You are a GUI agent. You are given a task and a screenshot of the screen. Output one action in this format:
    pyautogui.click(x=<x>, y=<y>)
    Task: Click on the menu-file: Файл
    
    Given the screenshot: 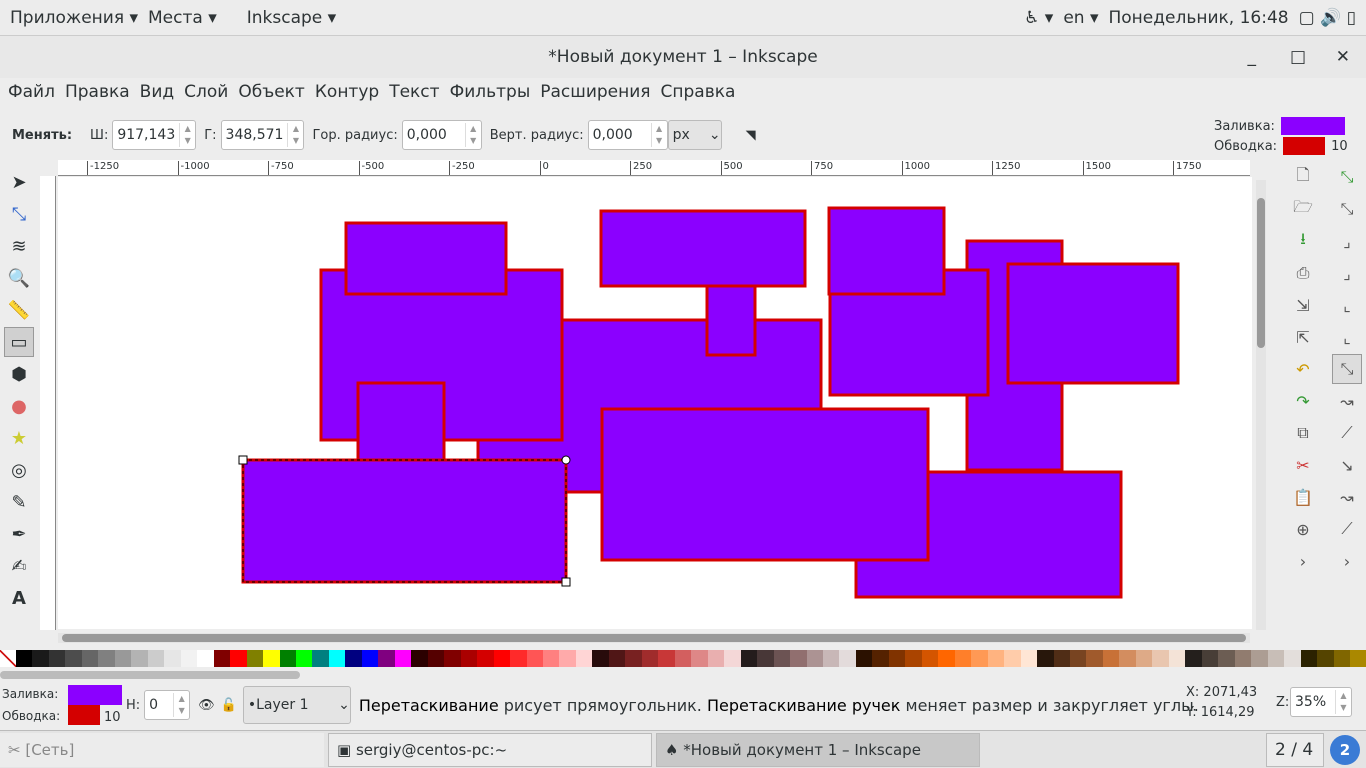 What is the action you would take?
    pyautogui.click(x=31, y=96)
    